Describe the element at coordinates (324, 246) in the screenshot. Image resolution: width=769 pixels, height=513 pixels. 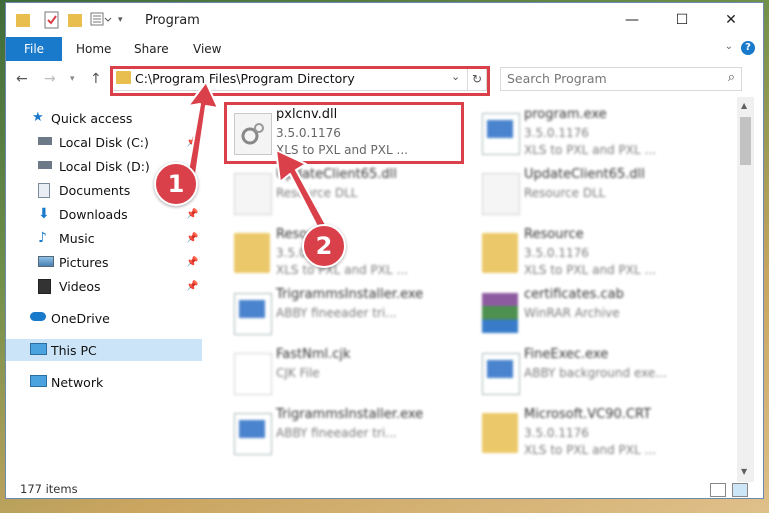
I see `callout-step-2: 2` at that location.